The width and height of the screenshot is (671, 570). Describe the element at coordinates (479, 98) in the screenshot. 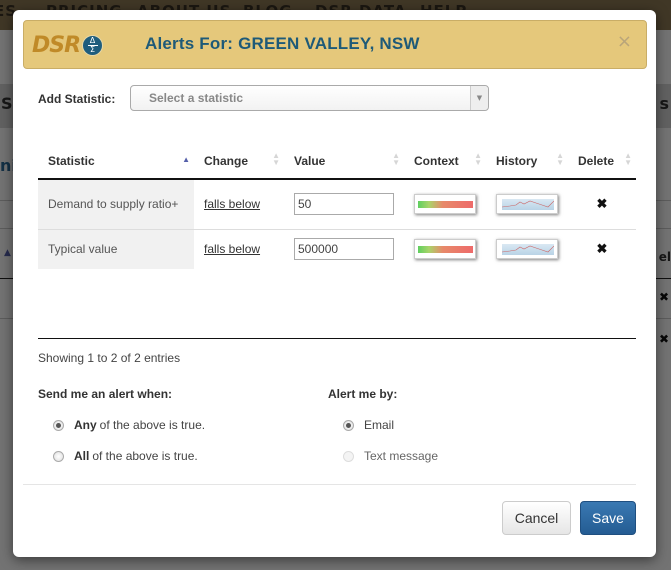

I see `chevron-down-icon: ▼` at that location.